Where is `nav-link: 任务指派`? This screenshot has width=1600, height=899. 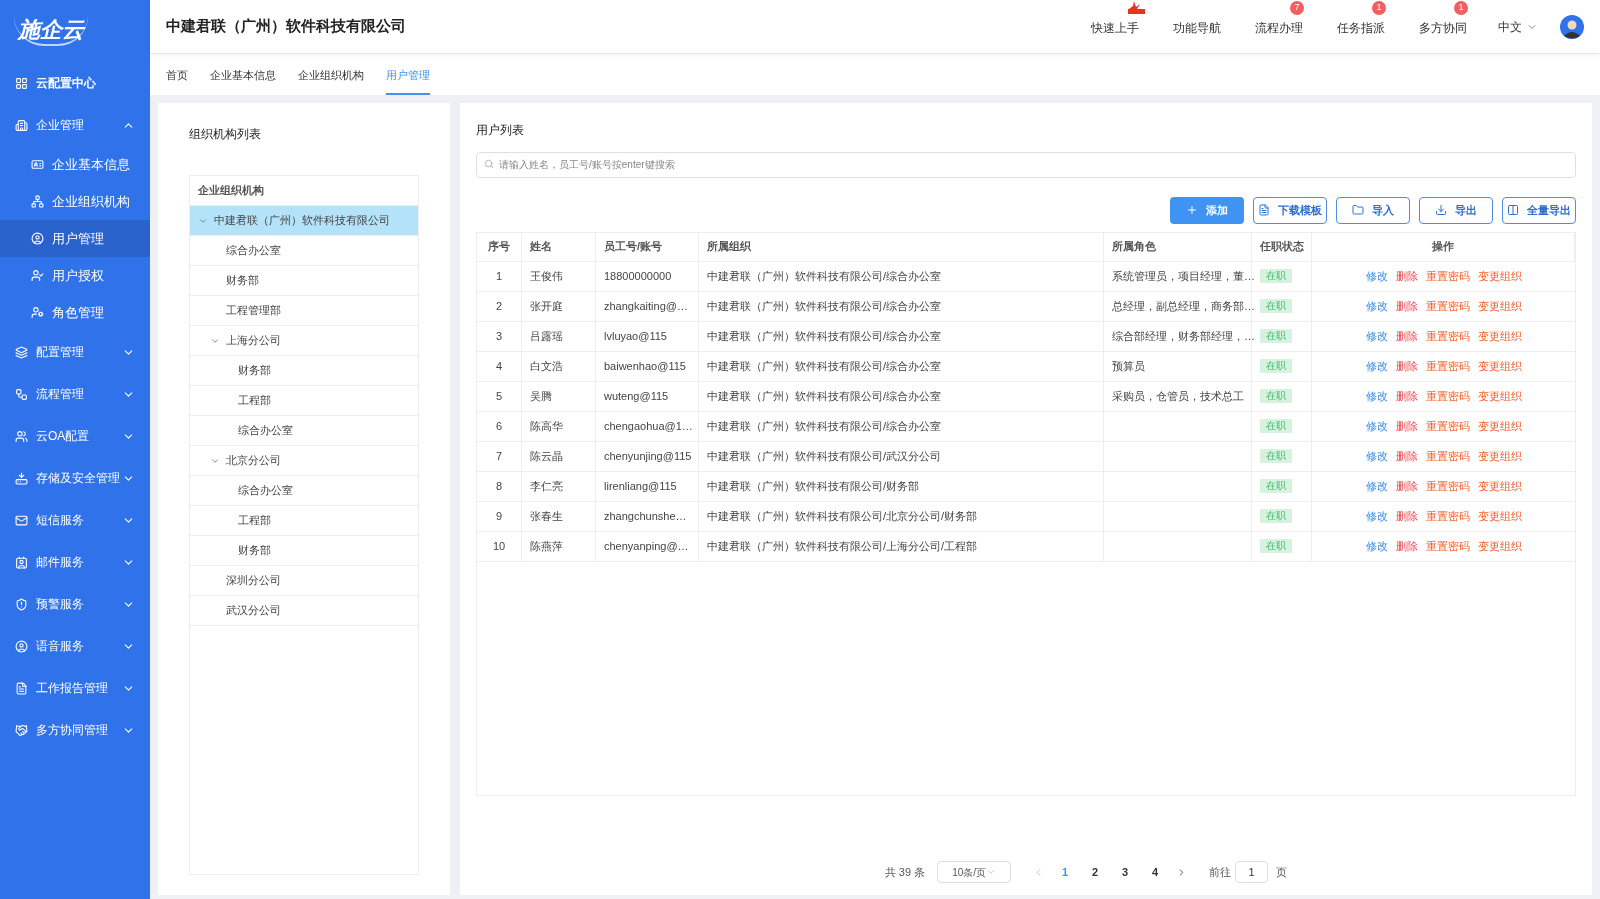
nav-link: 任务指派 is located at coordinates (1361, 27).